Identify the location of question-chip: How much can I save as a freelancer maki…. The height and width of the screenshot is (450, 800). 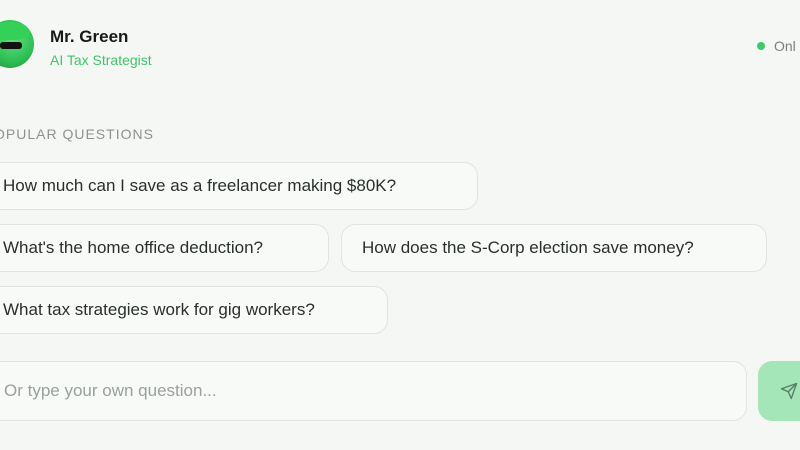
(239, 186).